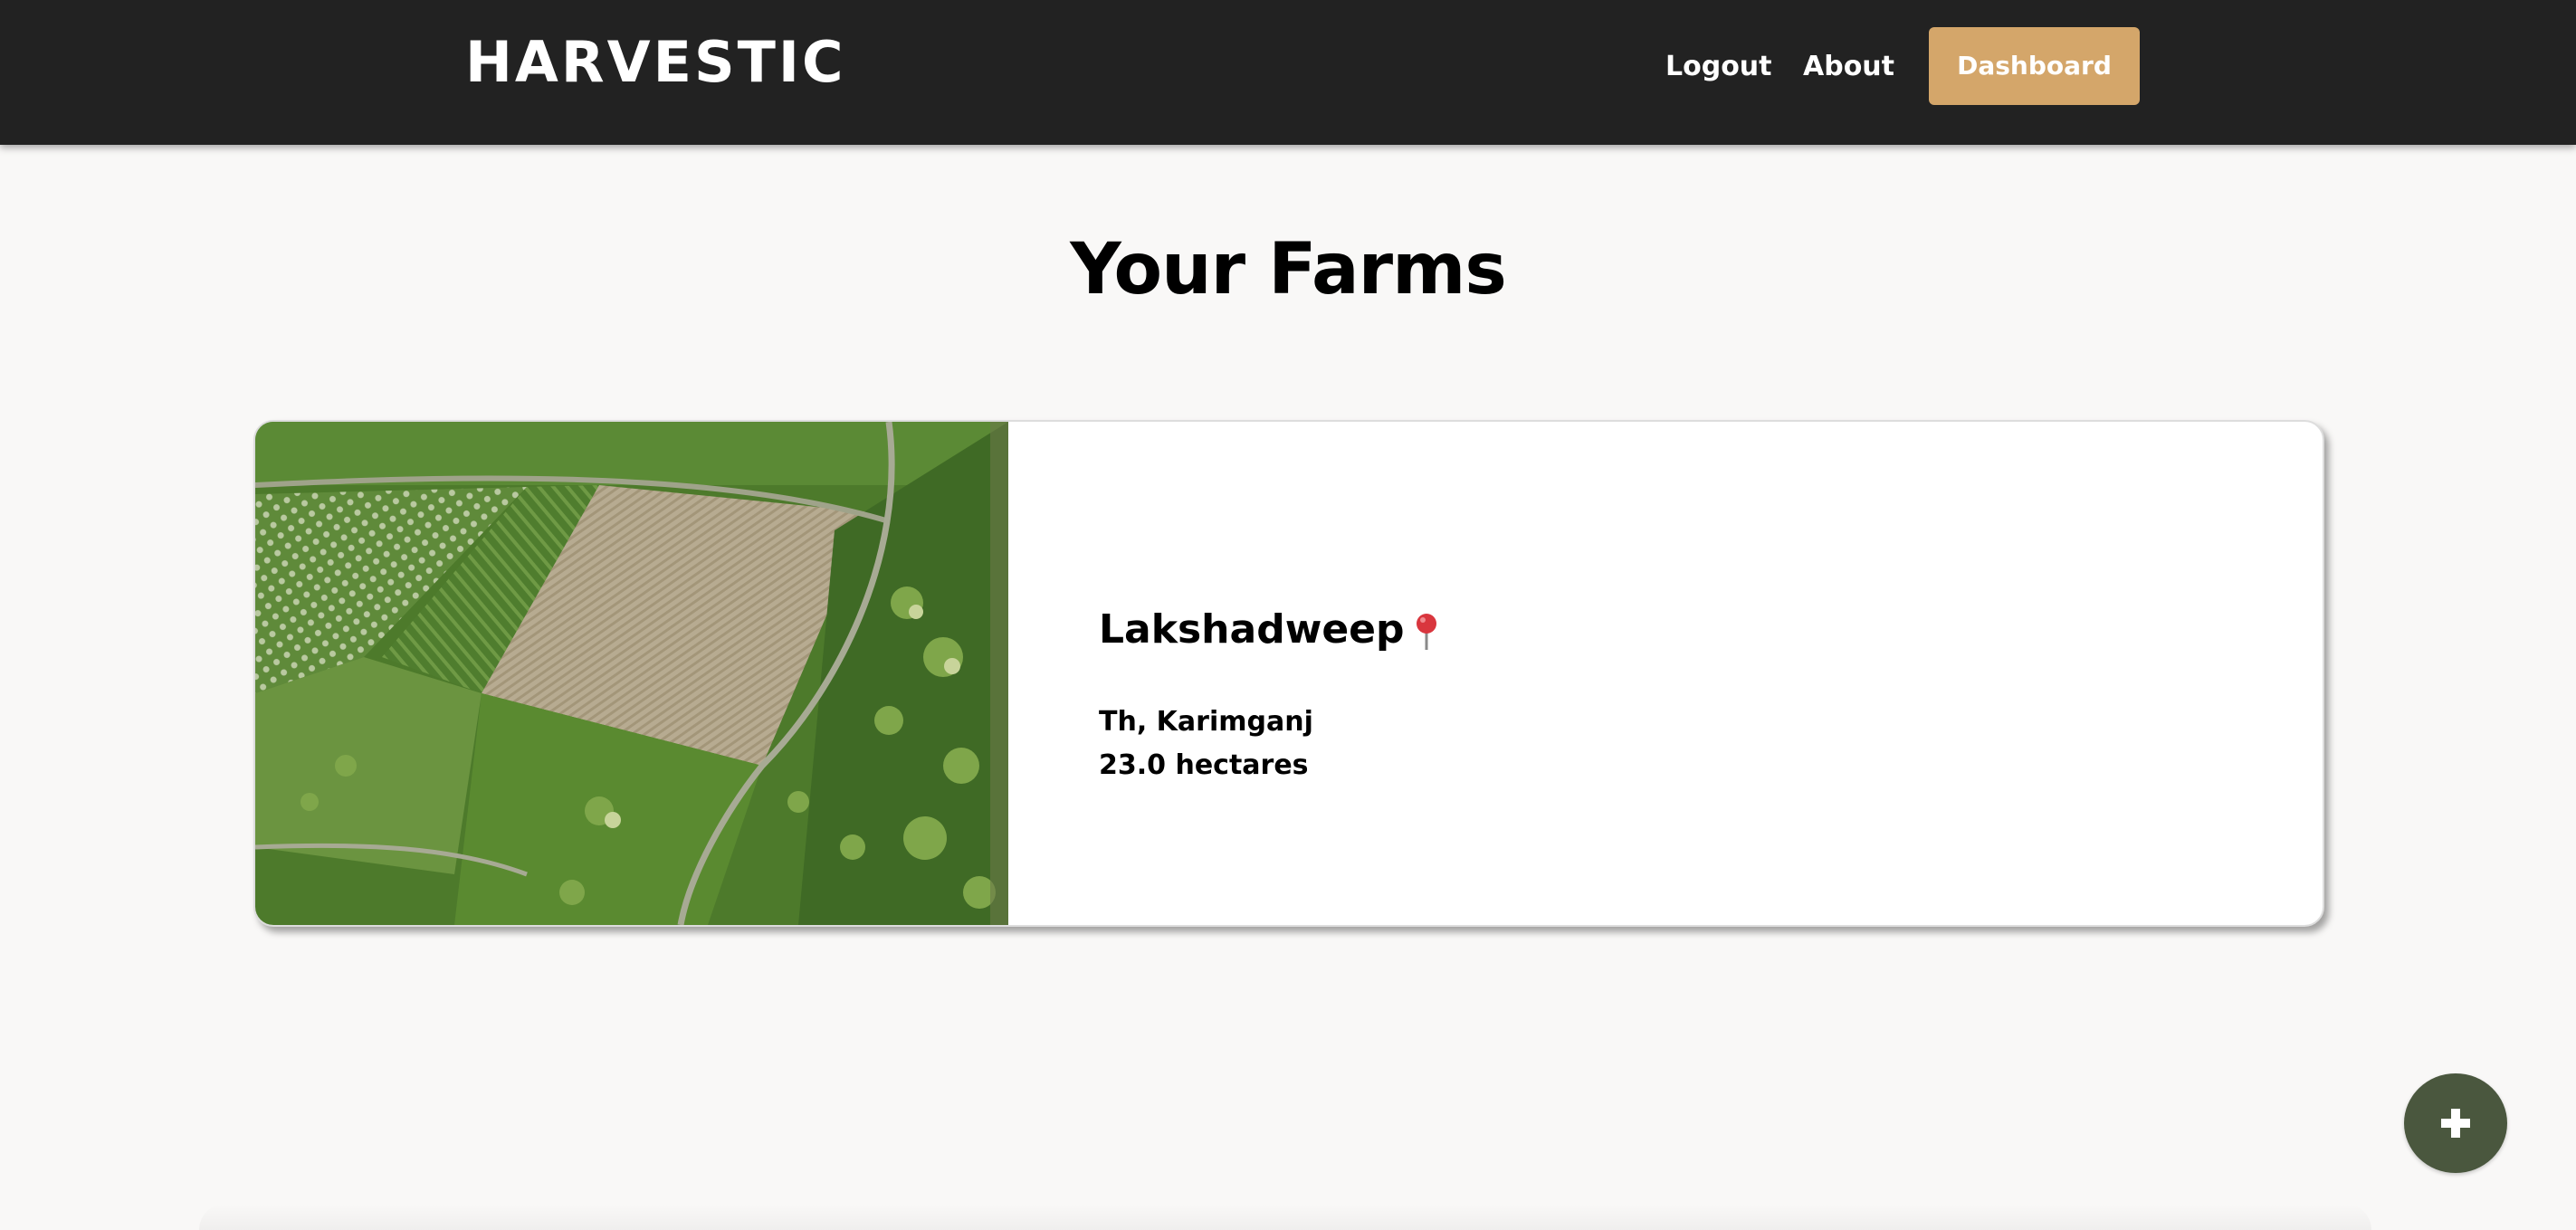 The height and width of the screenshot is (1230, 2576). I want to click on farm-location: Th, Karimganj, so click(1206, 722).